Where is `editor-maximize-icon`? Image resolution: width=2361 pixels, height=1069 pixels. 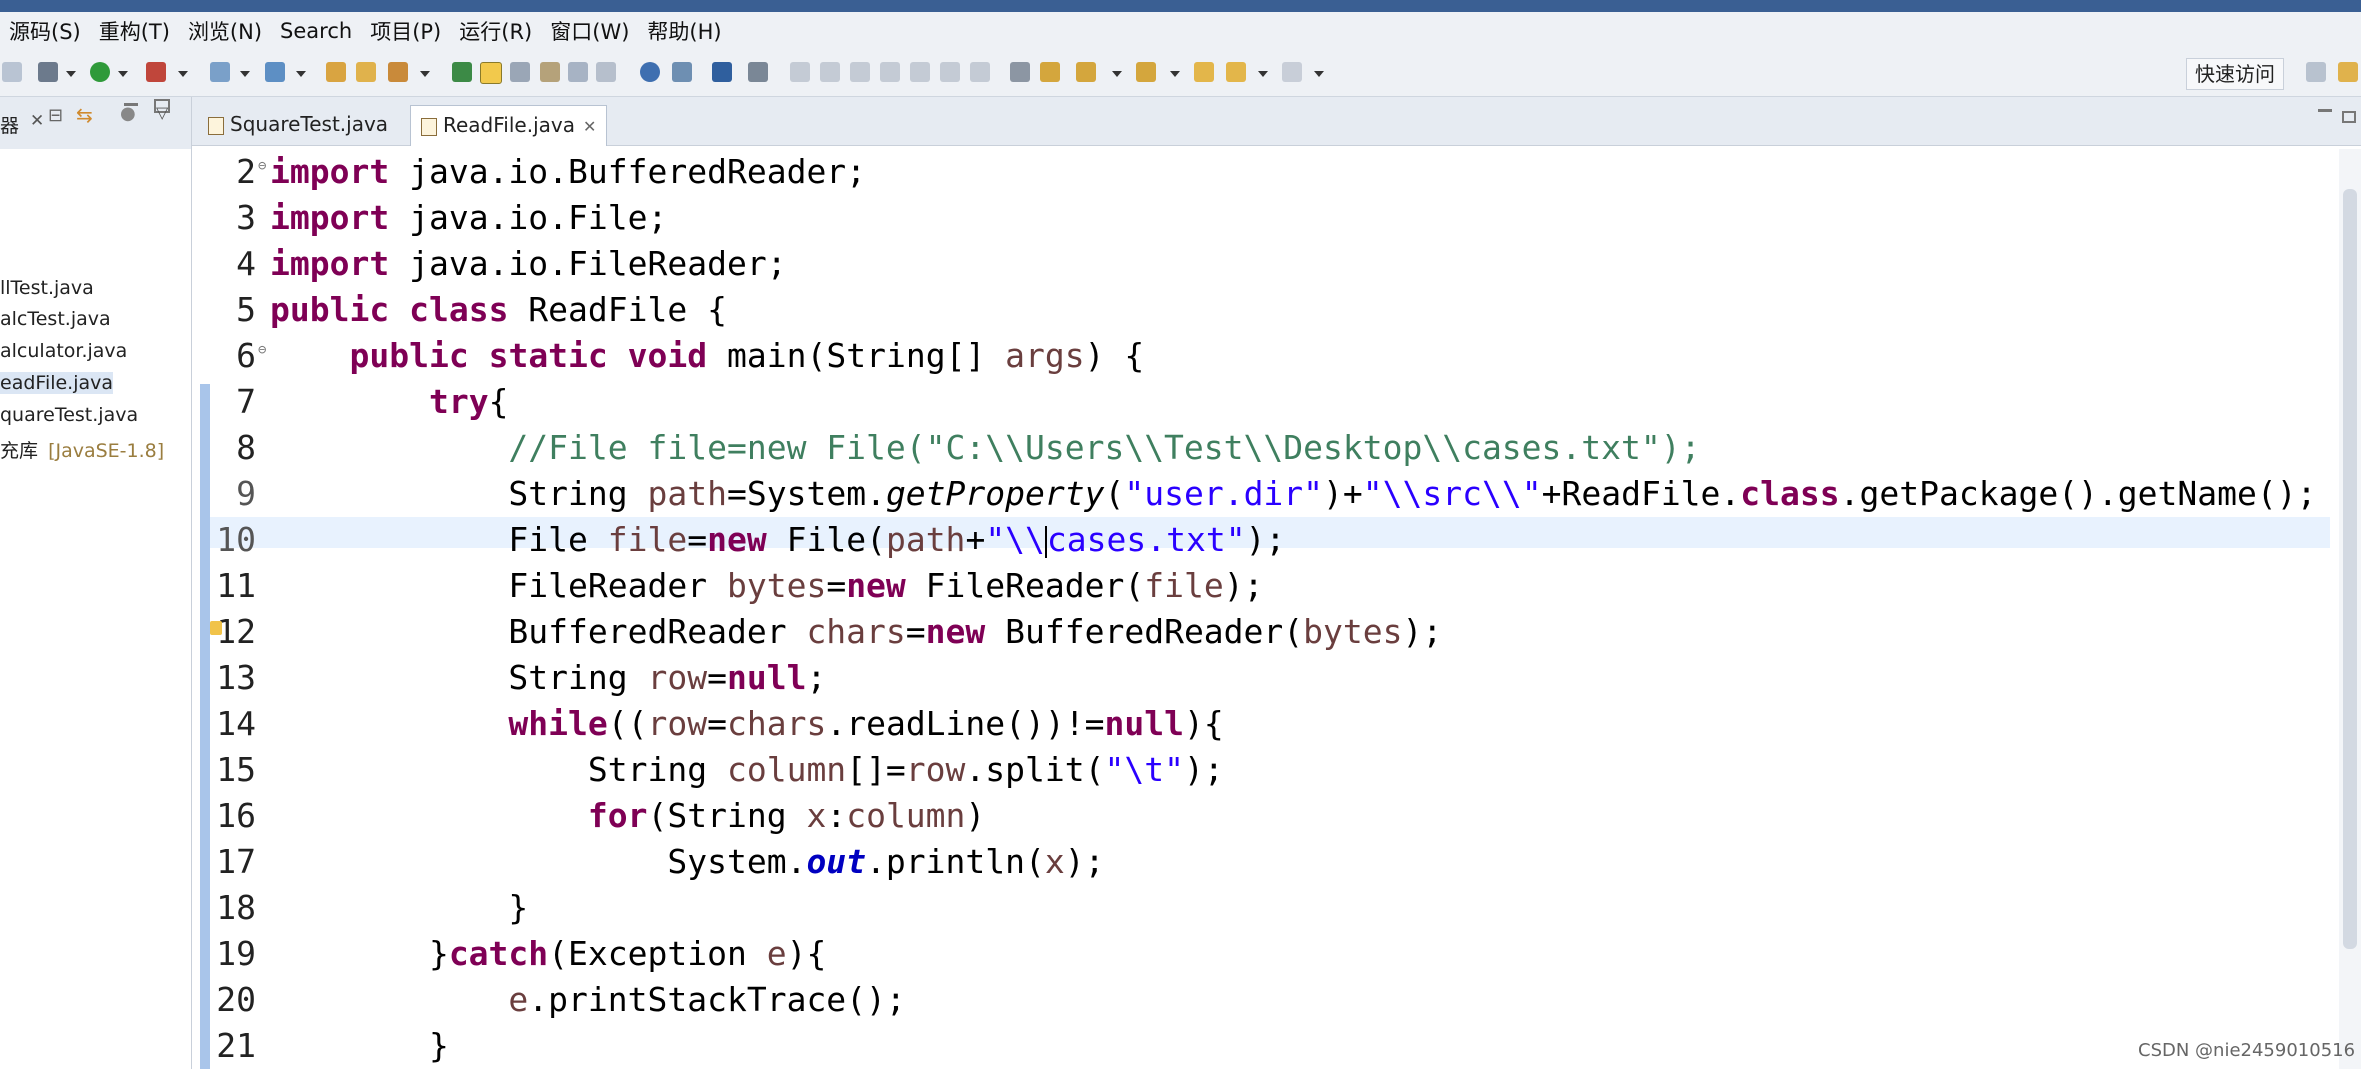 editor-maximize-icon is located at coordinates (2349, 117).